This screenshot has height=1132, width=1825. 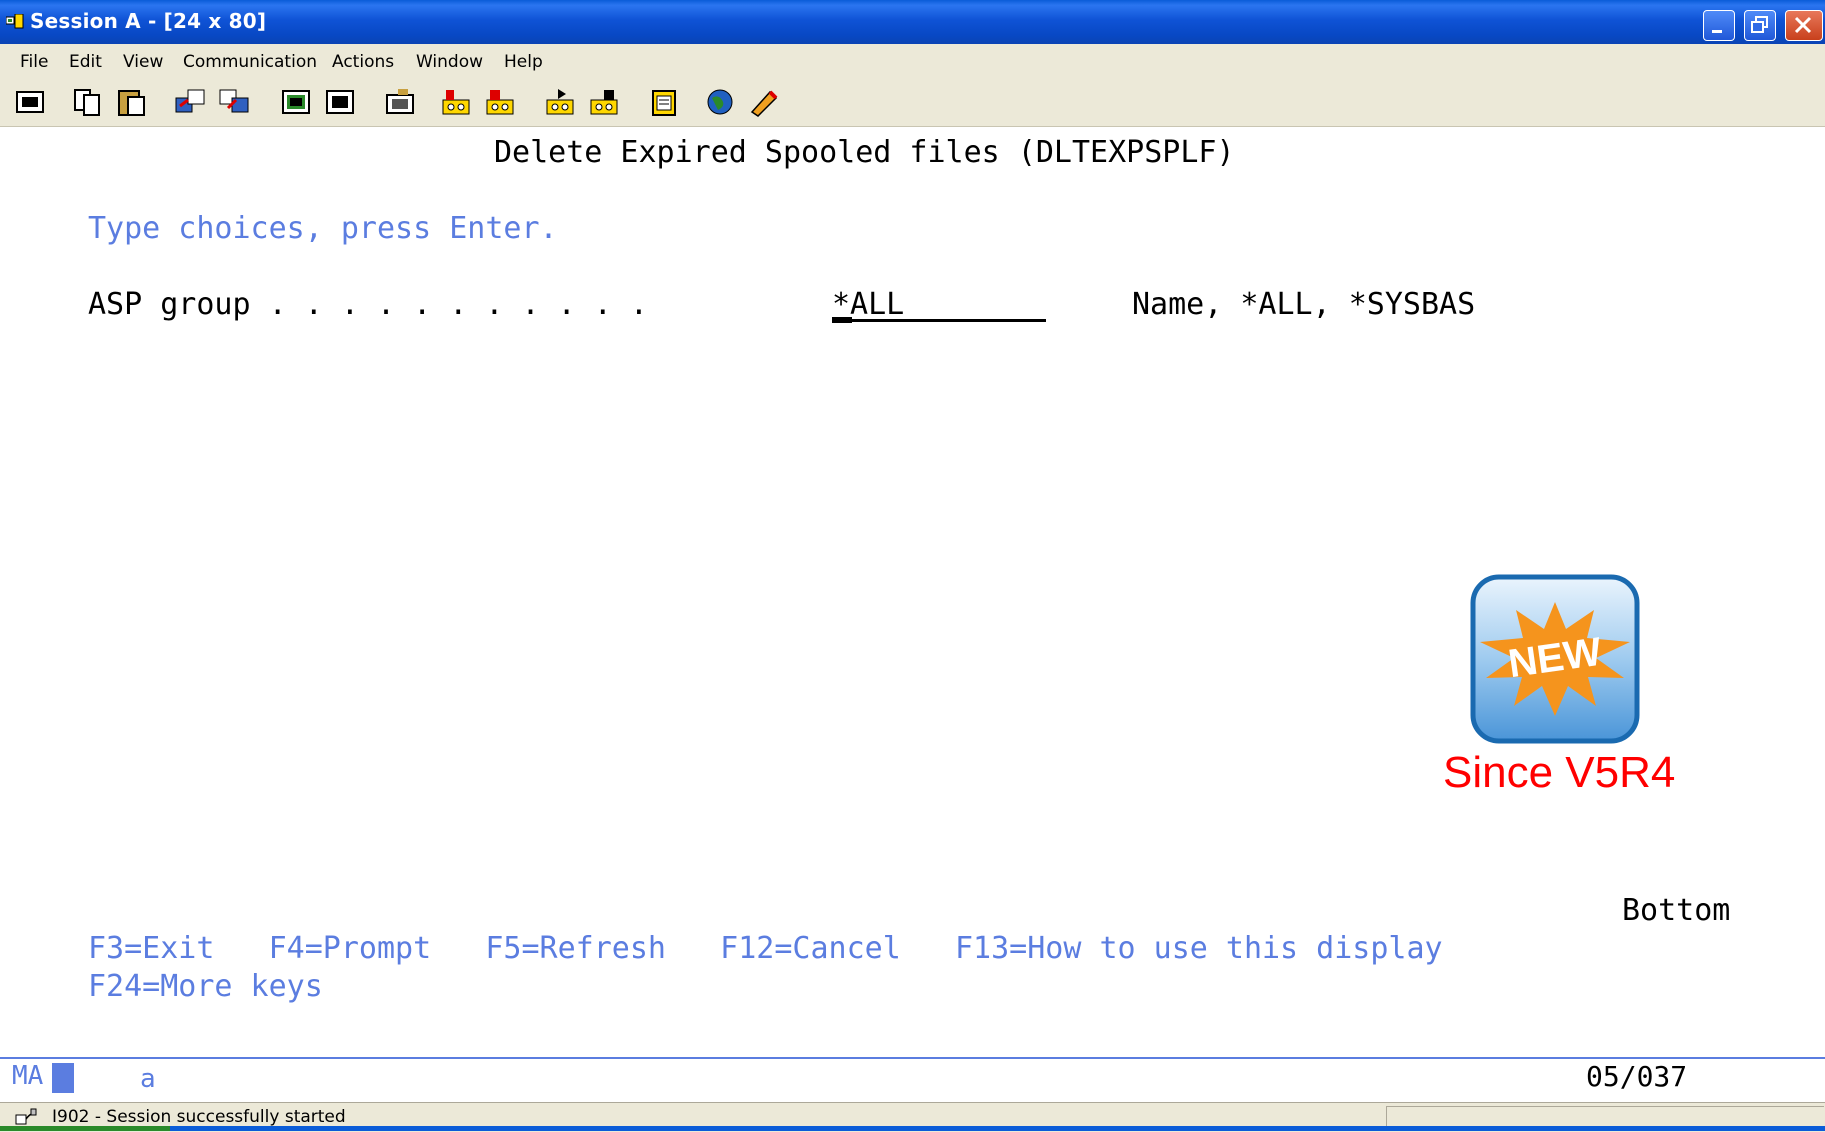 What do you see at coordinates (368, 304) in the screenshot?
I see `asp-group-label: ASP group . . . . . . . . . . .` at bounding box center [368, 304].